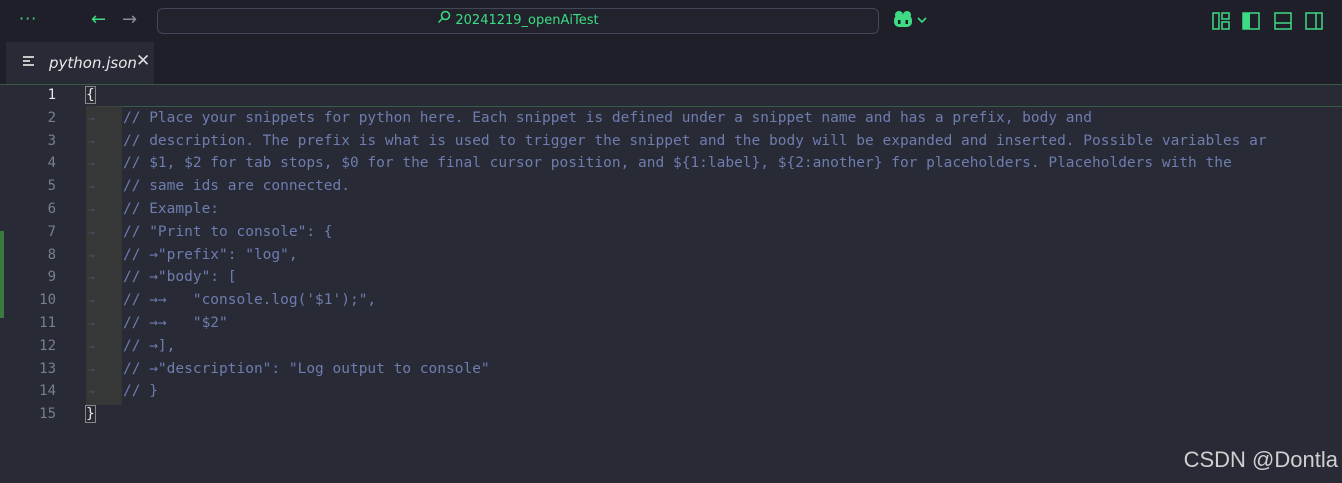  Describe the element at coordinates (47, 414) in the screenshot. I see `line-number: 15` at that location.